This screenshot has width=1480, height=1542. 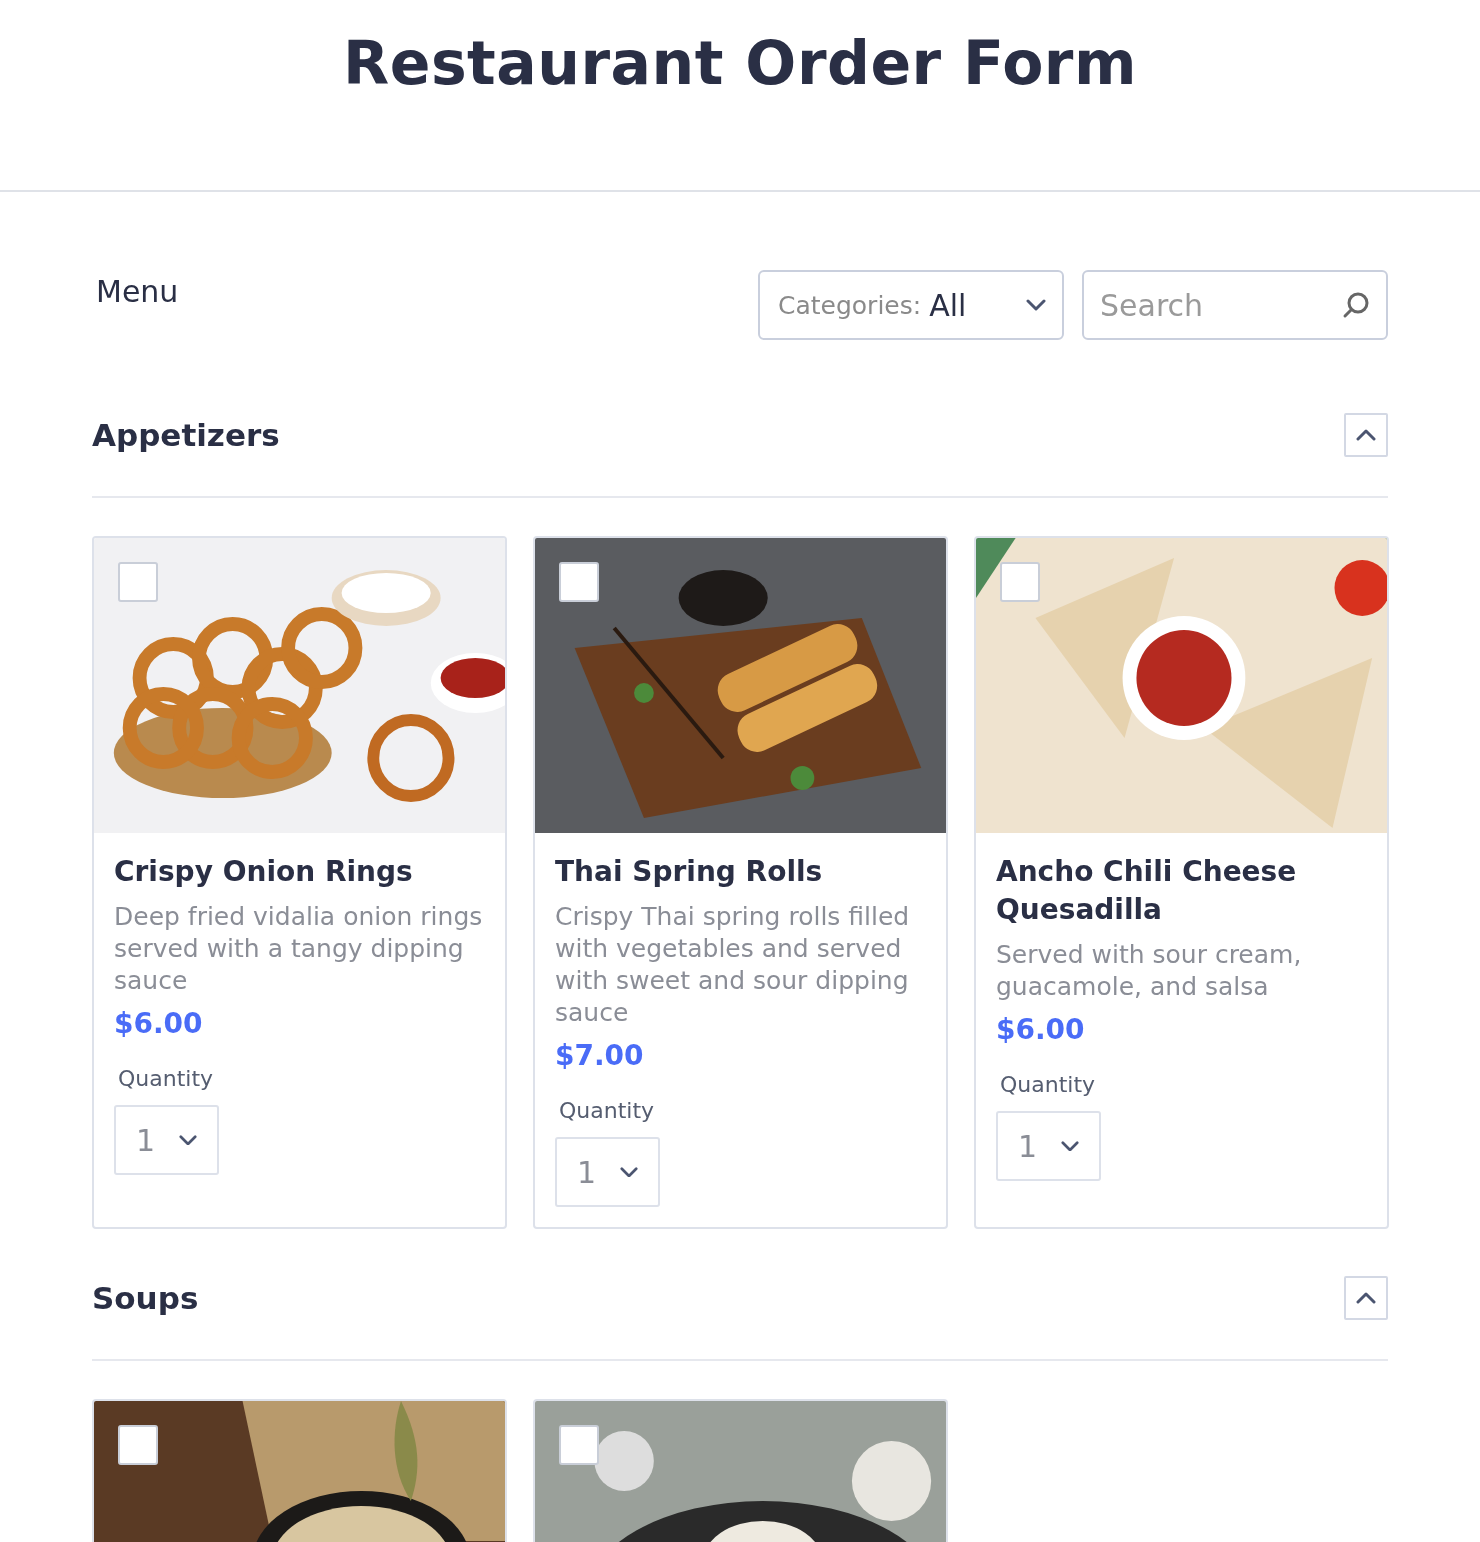 What do you see at coordinates (1235, 305) in the screenshot?
I see `search-field: Search` at bounding box center [1235, 305].